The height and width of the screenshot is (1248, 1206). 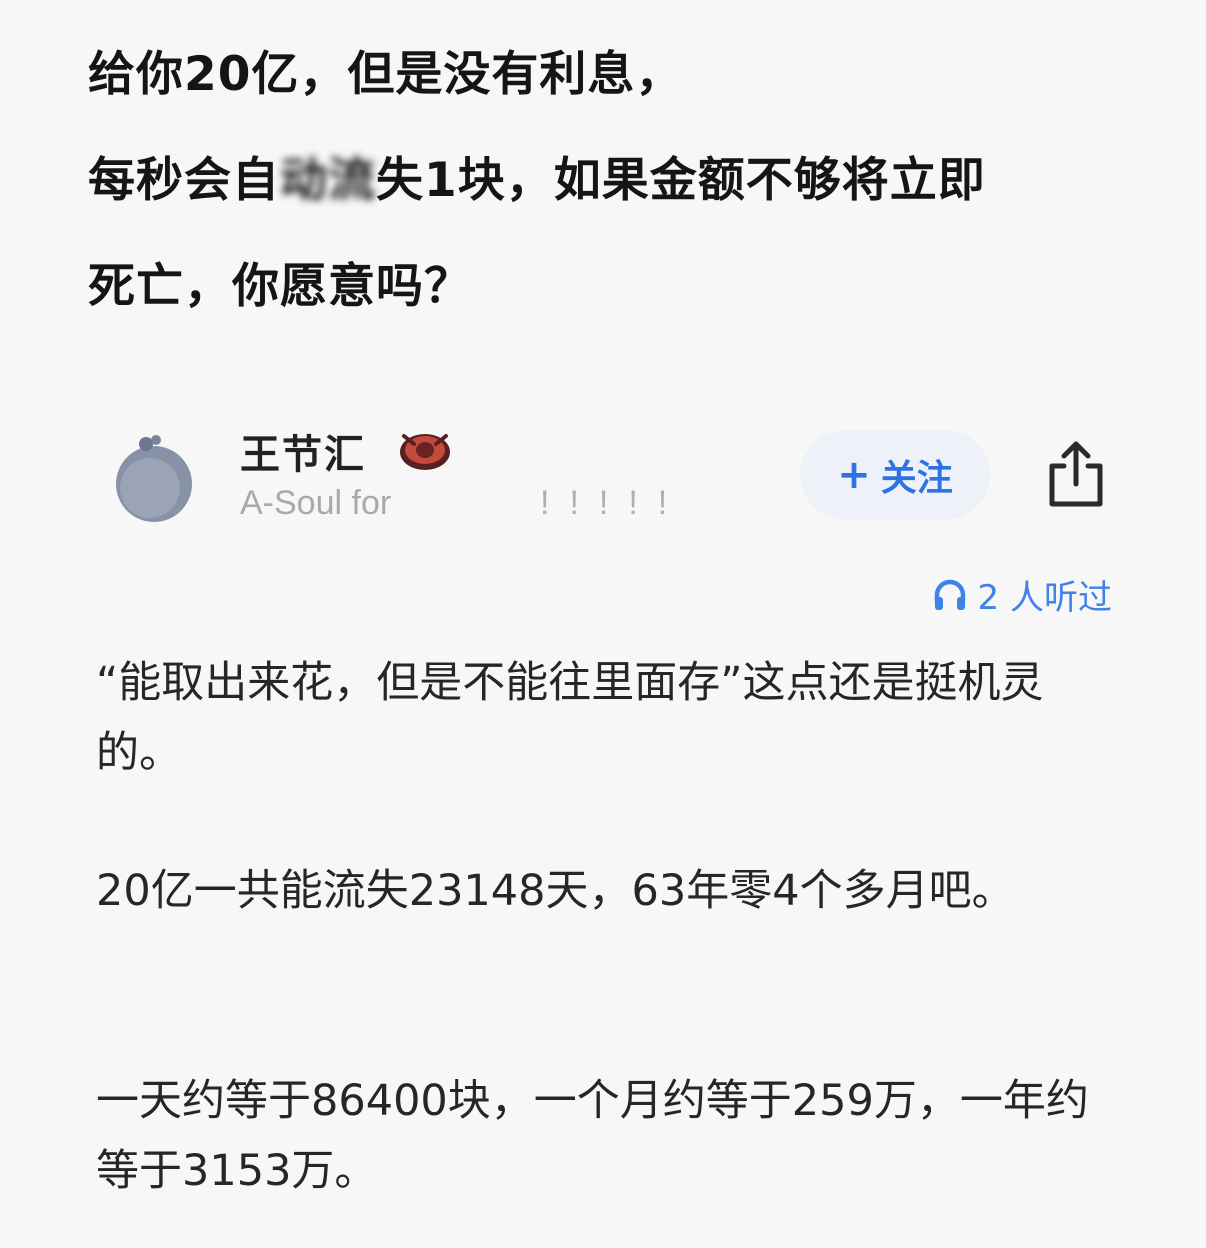 I want to click on share-icon, so click(x=1076, y=474).